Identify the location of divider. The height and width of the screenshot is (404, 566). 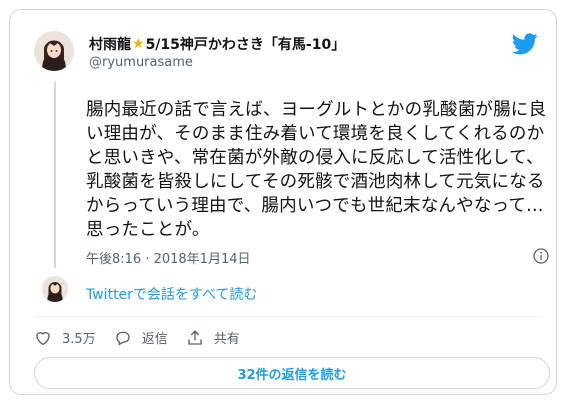
(288, 316).